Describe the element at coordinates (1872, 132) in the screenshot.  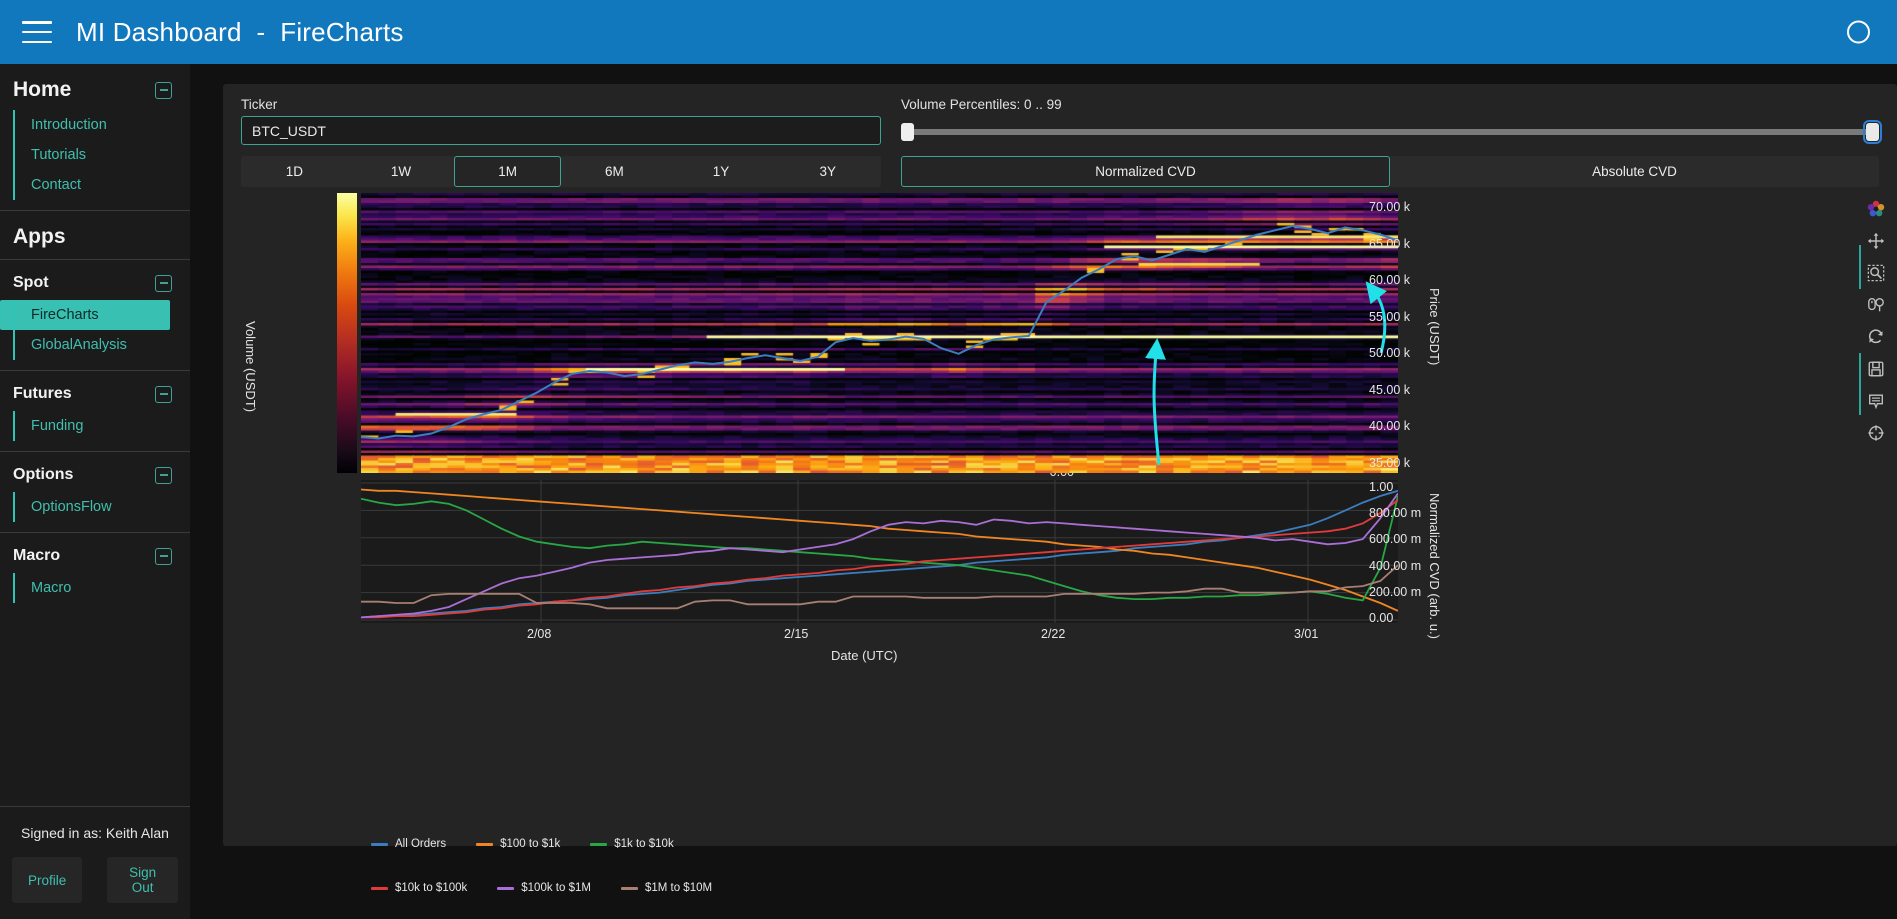
I see `slider-handle-max` at that location.